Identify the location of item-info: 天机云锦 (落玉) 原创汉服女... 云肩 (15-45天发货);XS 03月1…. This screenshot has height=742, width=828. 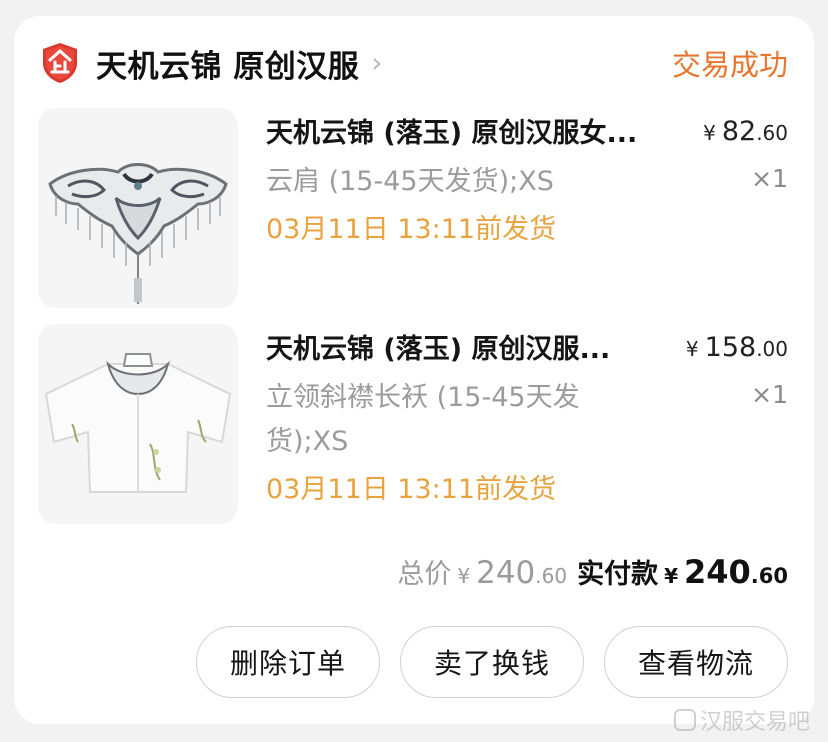
(471, 183).